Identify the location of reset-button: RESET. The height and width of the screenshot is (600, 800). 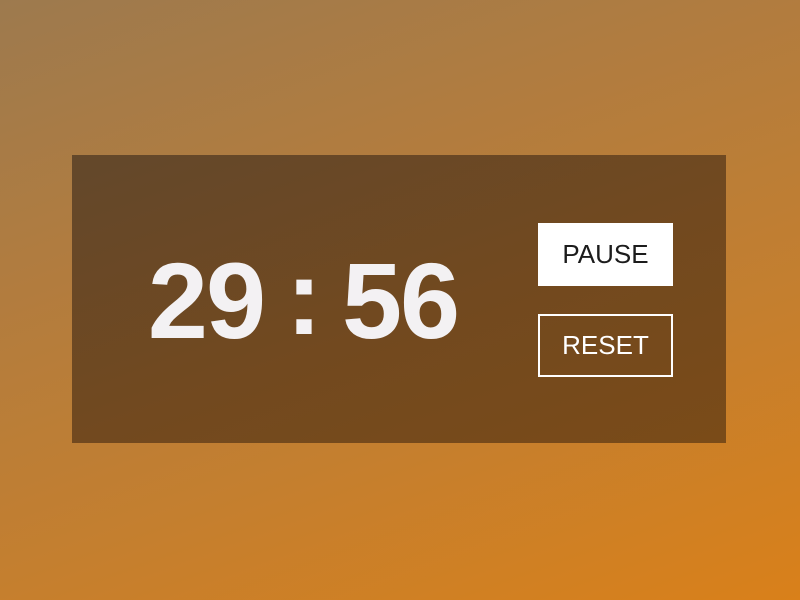
(605, 345).